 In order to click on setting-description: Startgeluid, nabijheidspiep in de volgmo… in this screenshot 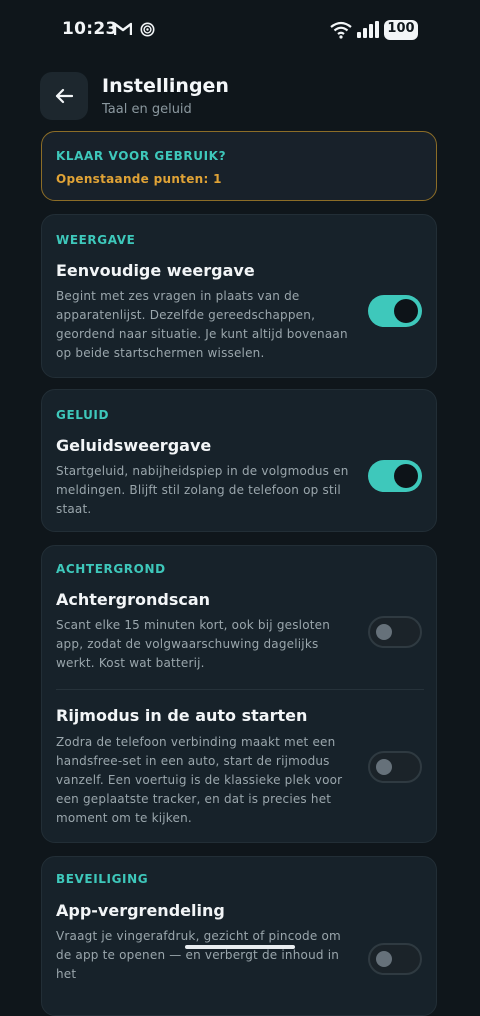, I will do `click(202, 490)`.